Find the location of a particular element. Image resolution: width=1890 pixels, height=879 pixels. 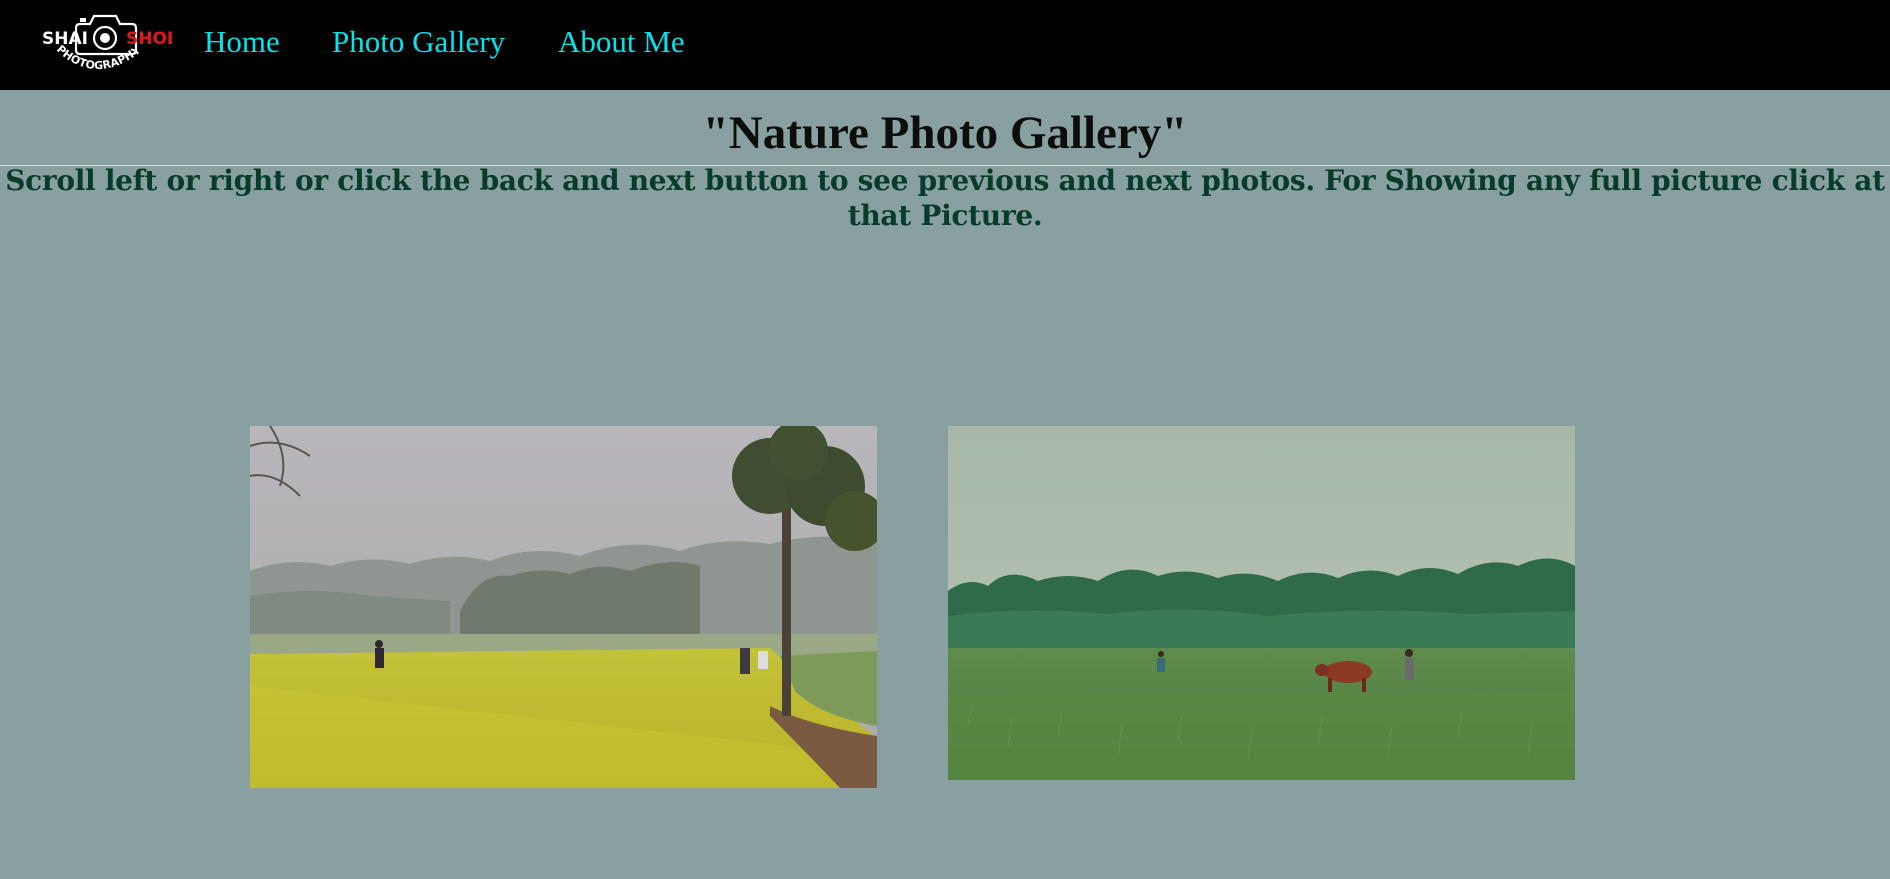

page-title: "Nature Photo Gallery" is located at coordinates (945, 133).